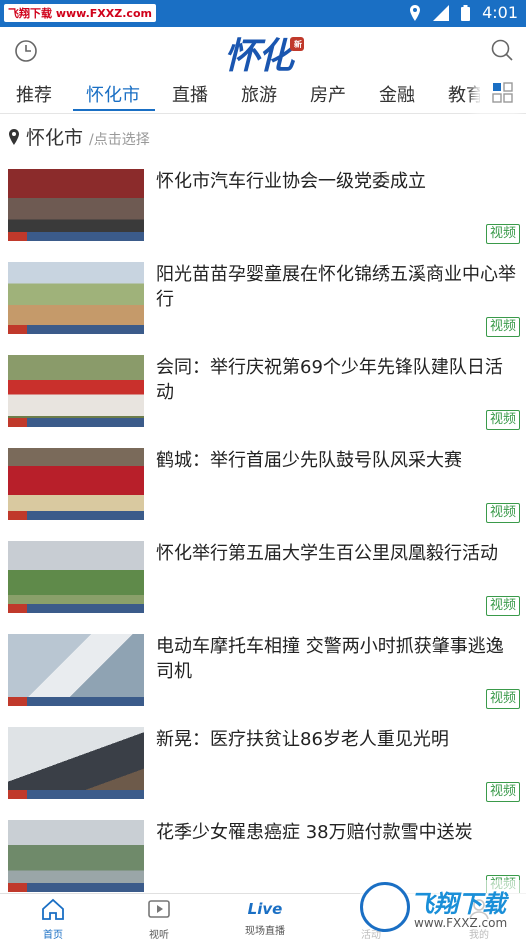 This screenshot has height=941, width=526. Describe the element at coordinates (441, 12) in the screenshot. I see `signal-icon` at that location.